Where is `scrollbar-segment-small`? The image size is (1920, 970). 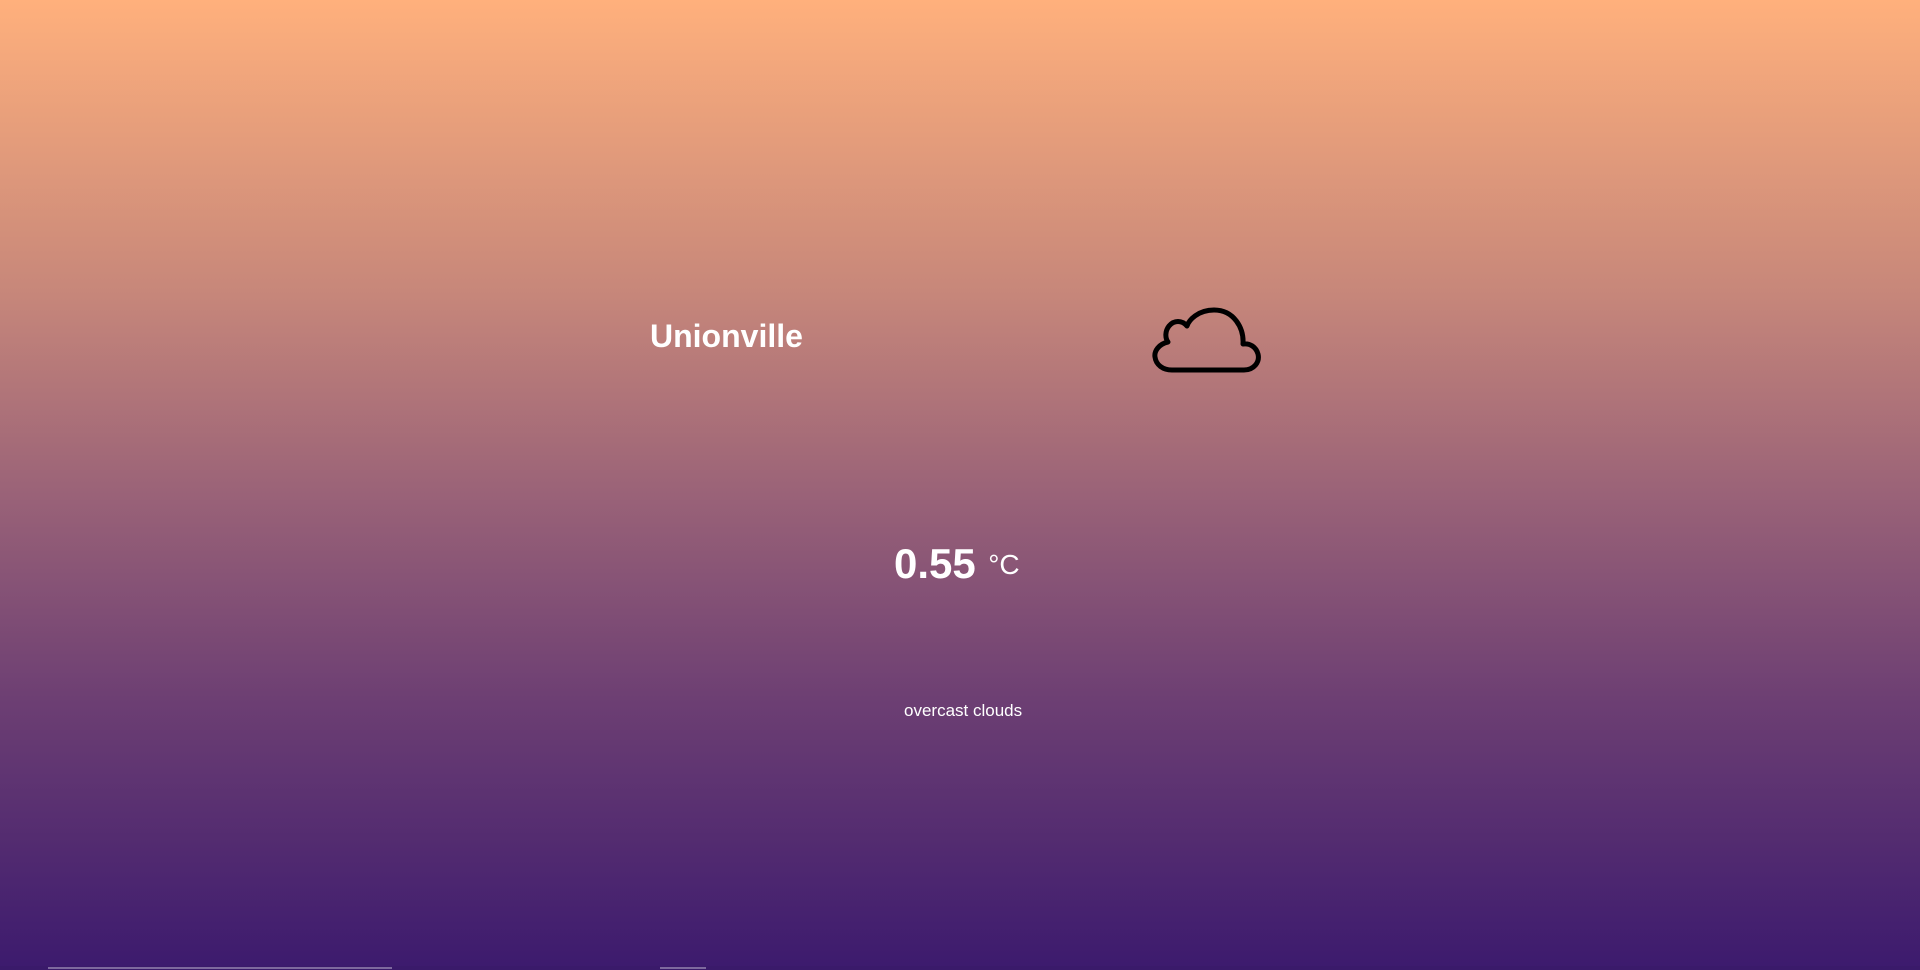 scrollbar-segment-small is located at coordinates (683, 968).